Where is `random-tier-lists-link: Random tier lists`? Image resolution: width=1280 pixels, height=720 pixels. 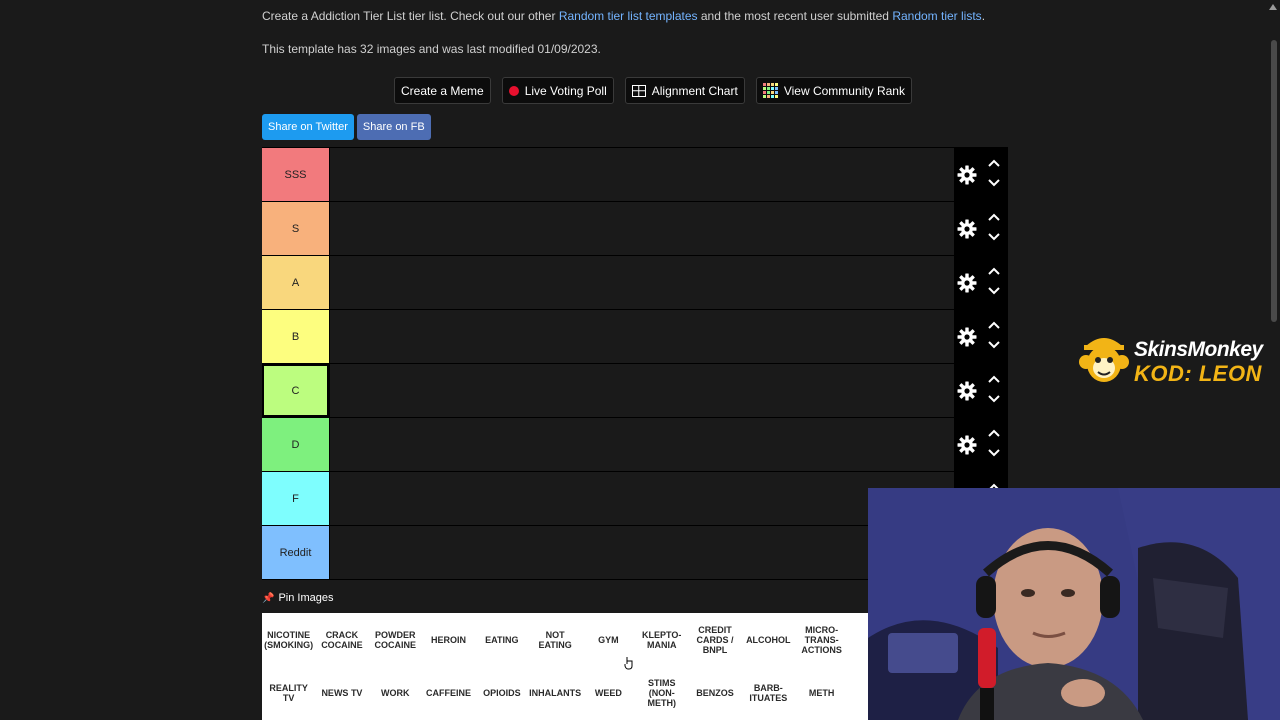
random-tier-lists-link: Random tier lists is located at coordinates (936, 16).